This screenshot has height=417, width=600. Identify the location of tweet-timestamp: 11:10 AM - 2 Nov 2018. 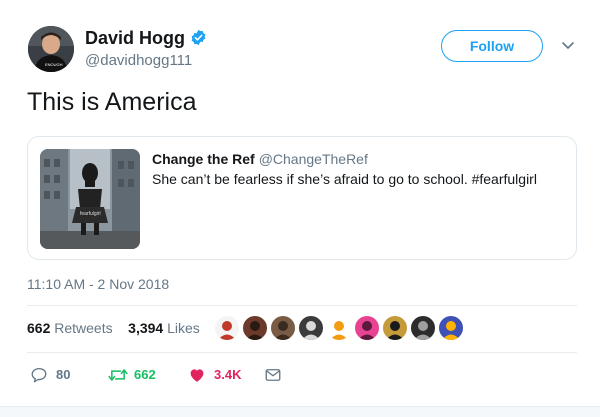
(98, 284).